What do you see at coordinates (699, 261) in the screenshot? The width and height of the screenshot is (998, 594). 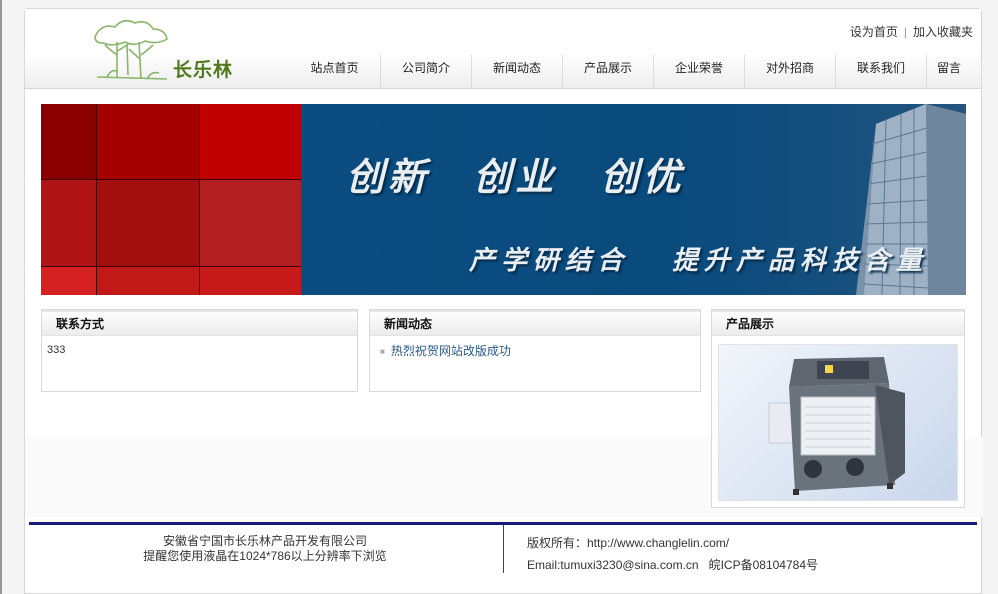 I see `banner-slogan-secondary: 产学研结合 提升产品科技含量` at bounding box center [699, 261].